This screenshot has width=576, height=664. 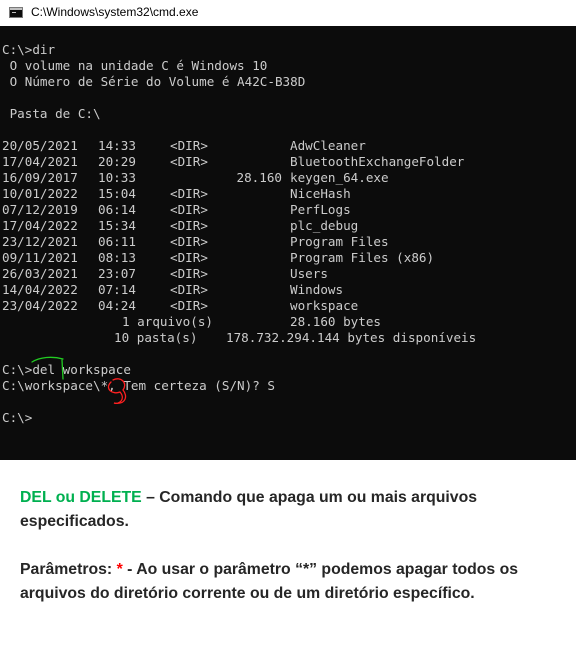 What do you see at coordinates (324, 225) in the screenshot?
I see `entry-name: plc_debug` at bounding box center [324, 225].